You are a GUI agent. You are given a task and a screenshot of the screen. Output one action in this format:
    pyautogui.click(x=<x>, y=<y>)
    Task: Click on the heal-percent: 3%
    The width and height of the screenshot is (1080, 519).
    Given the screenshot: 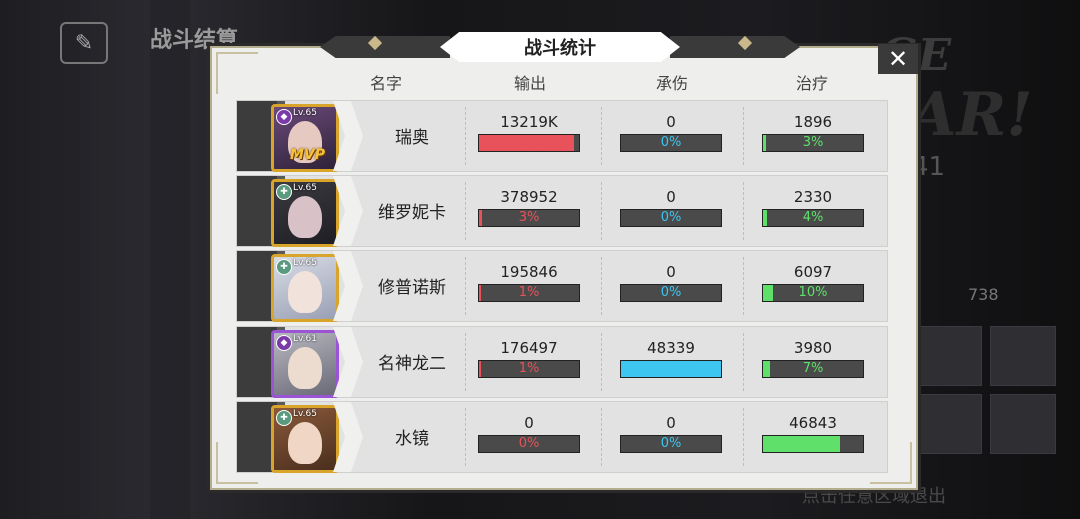 What is the action you would take?
    pyautogui.click(x=813, y=142)
    